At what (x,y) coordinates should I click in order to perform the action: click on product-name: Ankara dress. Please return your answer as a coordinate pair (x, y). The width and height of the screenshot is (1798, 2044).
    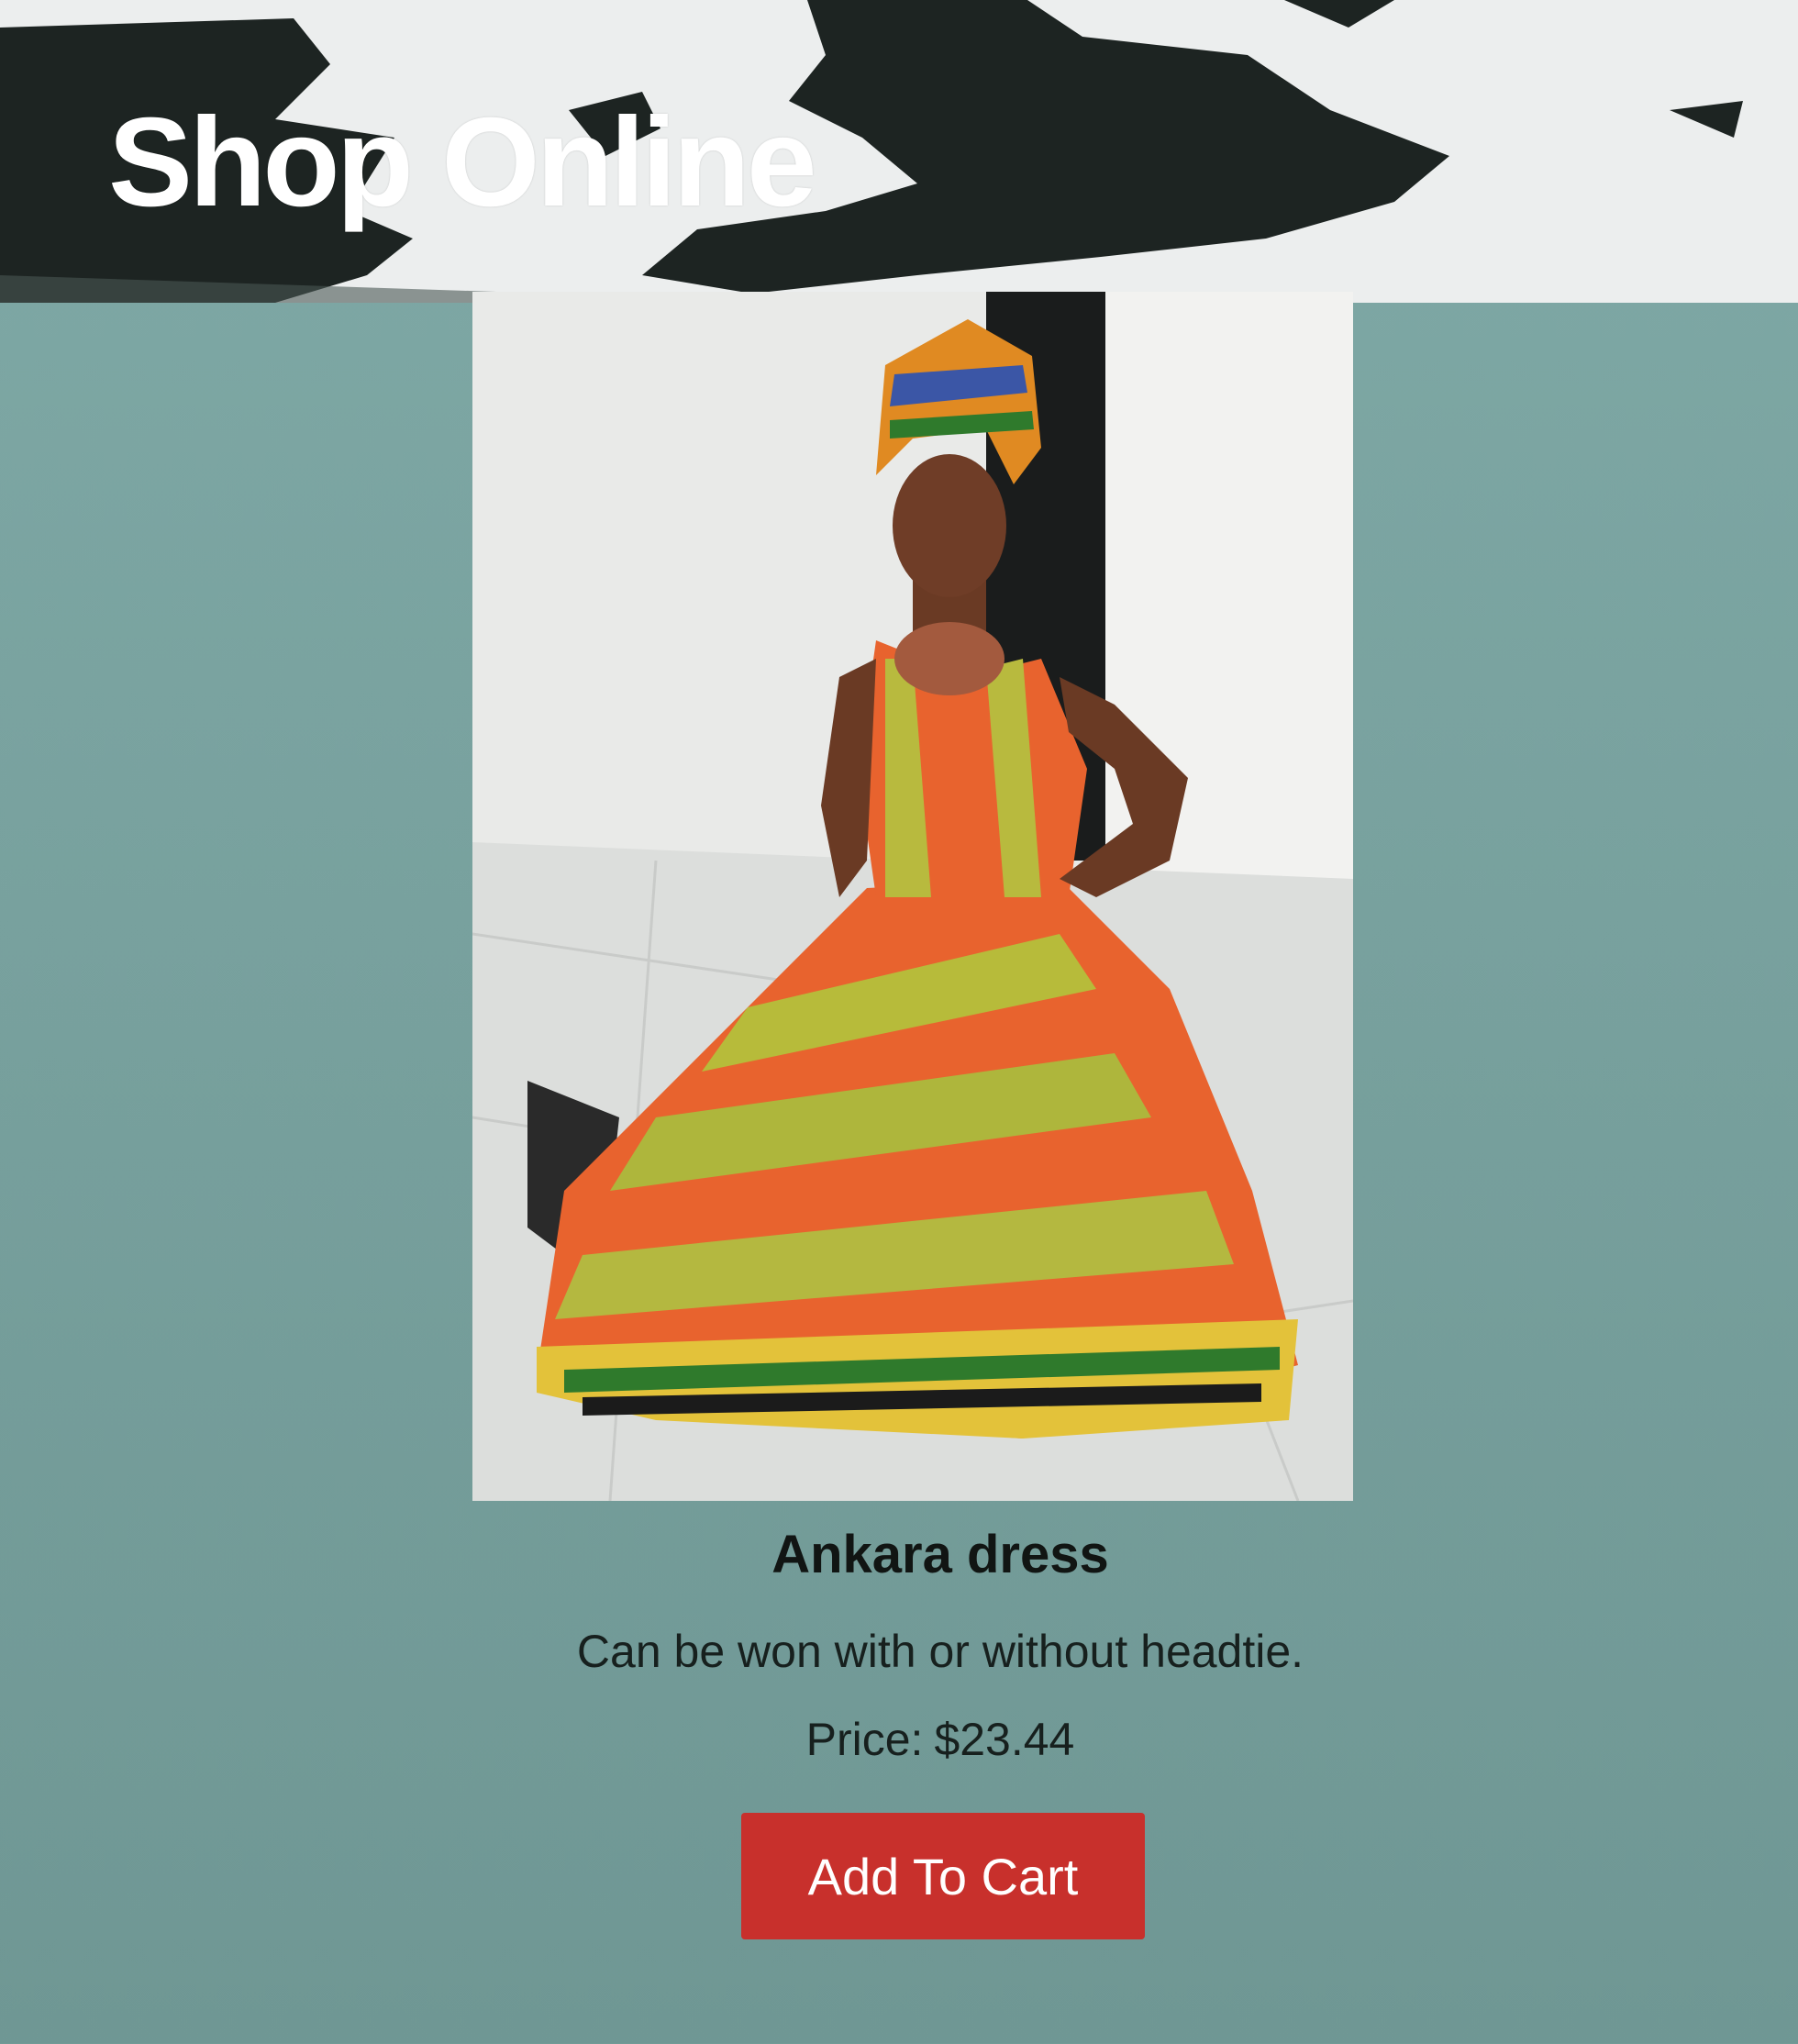
    Looking at the image, I should click on (940, 1555).